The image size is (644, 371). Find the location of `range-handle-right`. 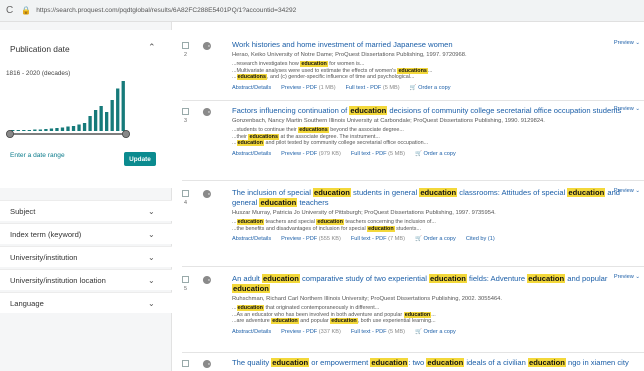

range-handle-right is located at coordinates (126, 134).